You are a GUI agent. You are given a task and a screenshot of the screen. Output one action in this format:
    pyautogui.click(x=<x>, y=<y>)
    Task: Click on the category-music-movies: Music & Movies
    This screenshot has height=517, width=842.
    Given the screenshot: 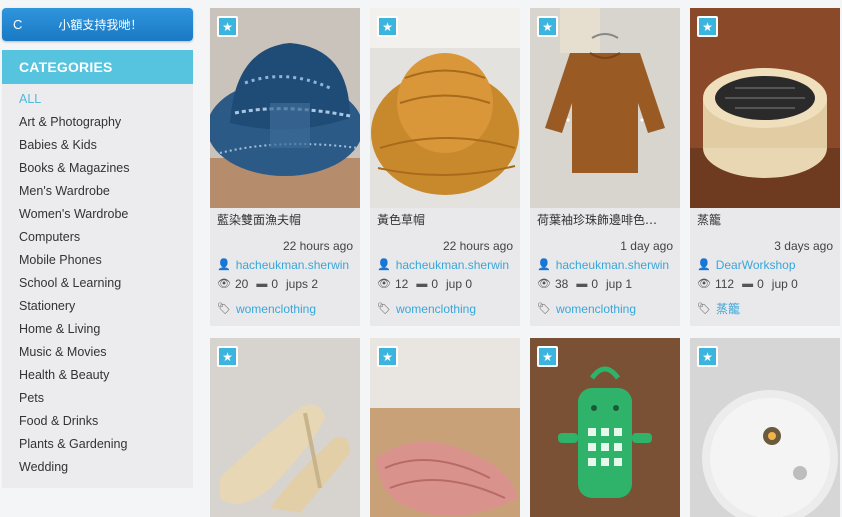 What is the action you would take?
    pyautogui.click(x=97, y=352)
    